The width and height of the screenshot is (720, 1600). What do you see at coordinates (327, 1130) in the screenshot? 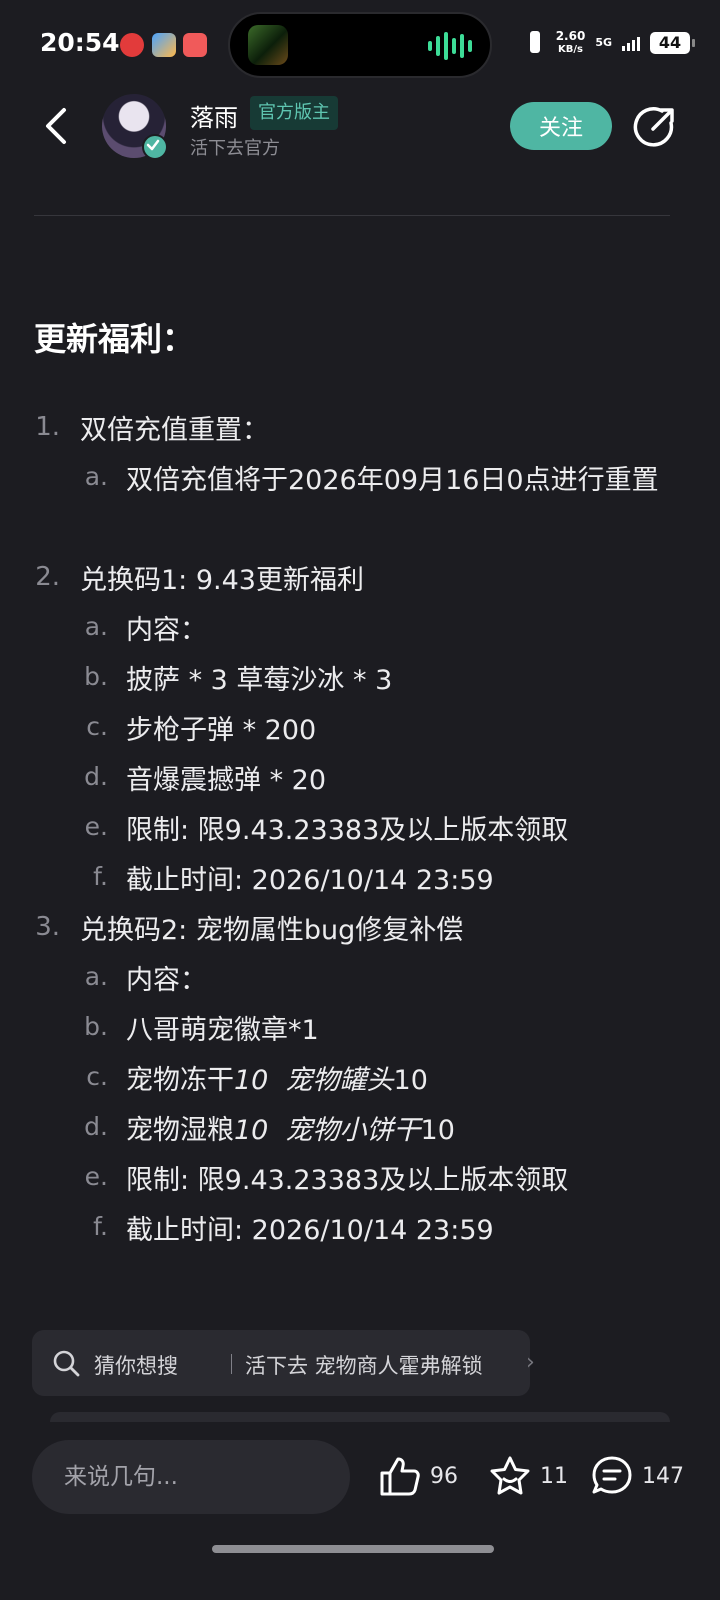
I see `sub-item-italic: 10 宠物小饼干` at bounding box center [327, 1130].